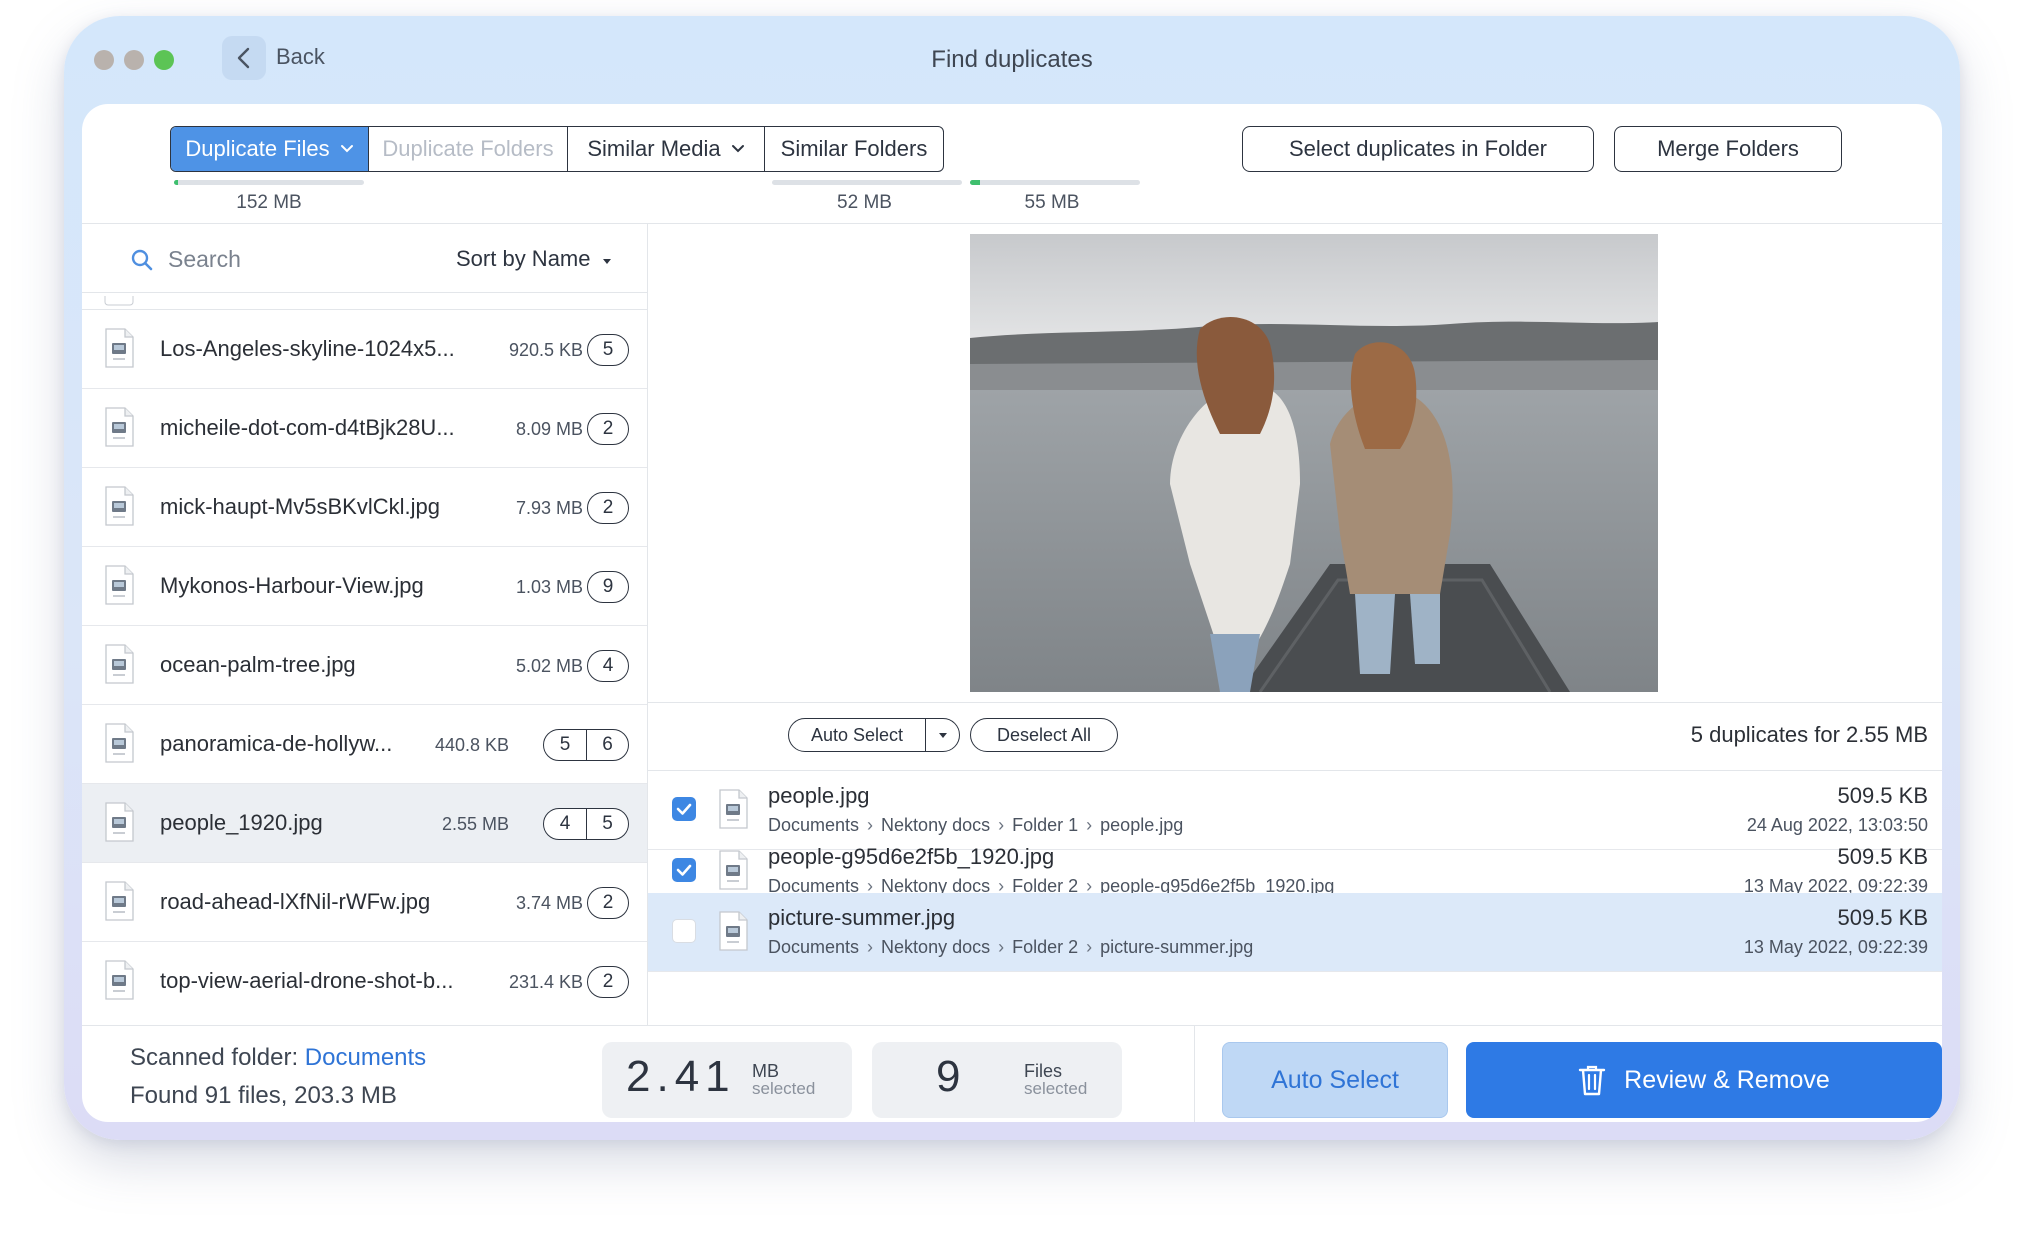  Describe the element at coordinates (997, 1080) in the screenshot. I see `files-selected-stat: 9 Files selected` at that location.